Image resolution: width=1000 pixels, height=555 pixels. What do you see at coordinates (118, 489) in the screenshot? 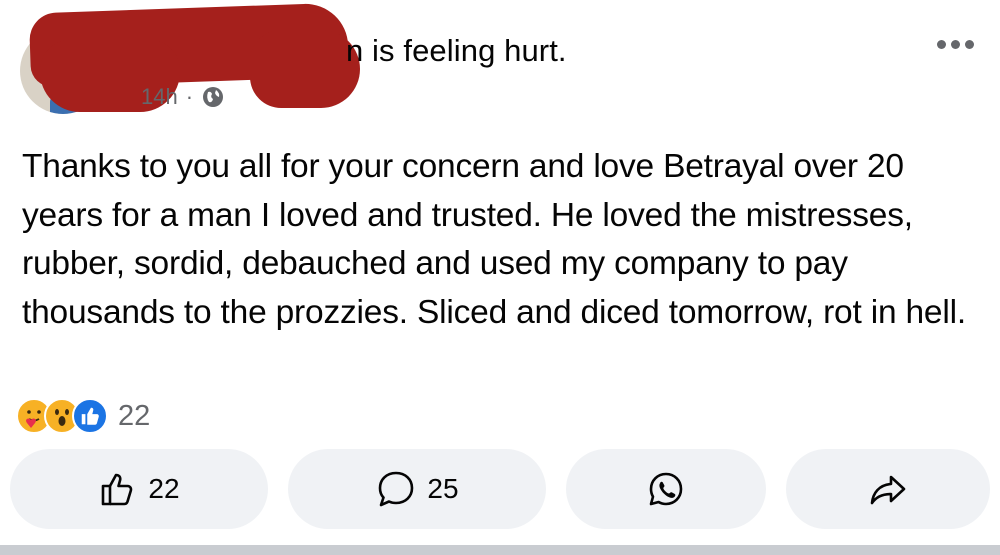
I see `like-icon` at bounding box center [118, 489].